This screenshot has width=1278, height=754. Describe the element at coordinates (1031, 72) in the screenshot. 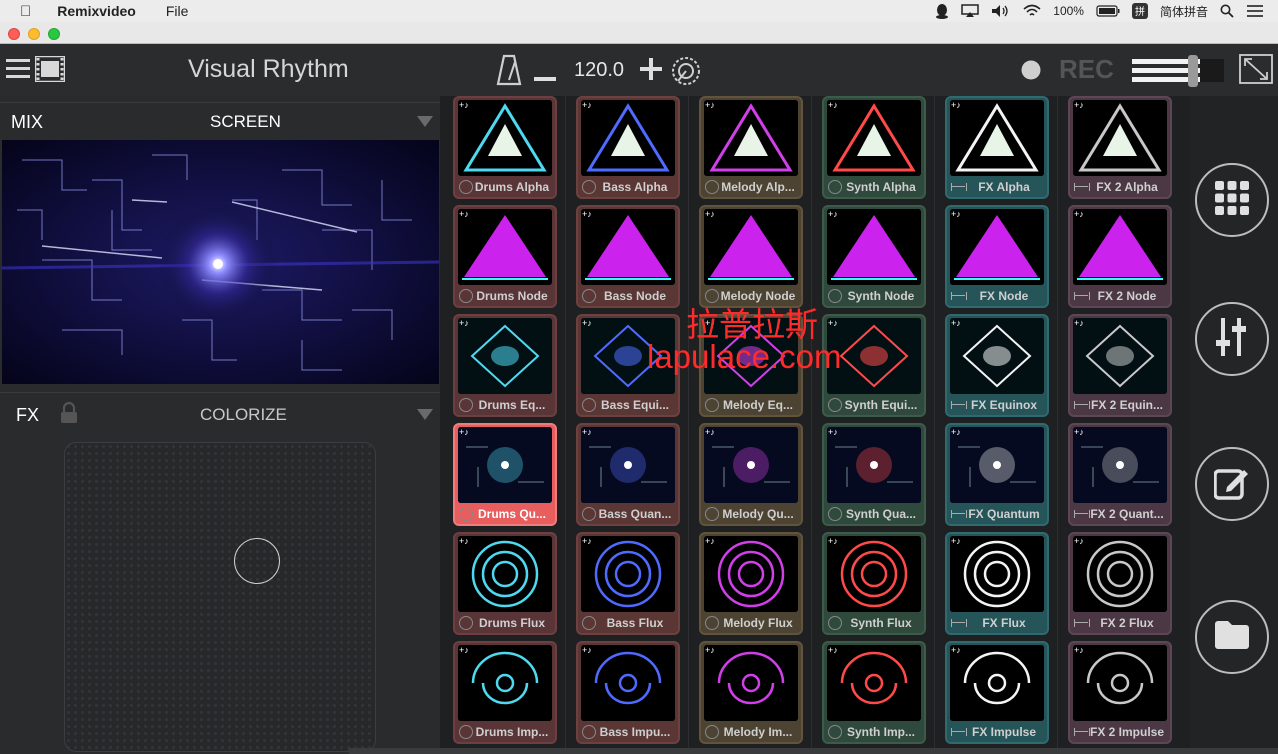

I see `record-dot-icon` at that location.